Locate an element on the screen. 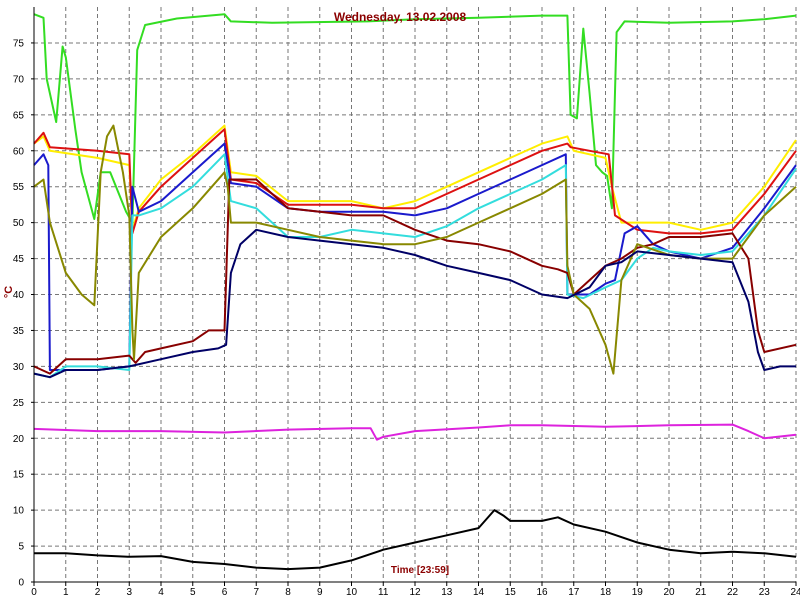  y-tick-label-14: 70 is located at coordinates (19, 79).